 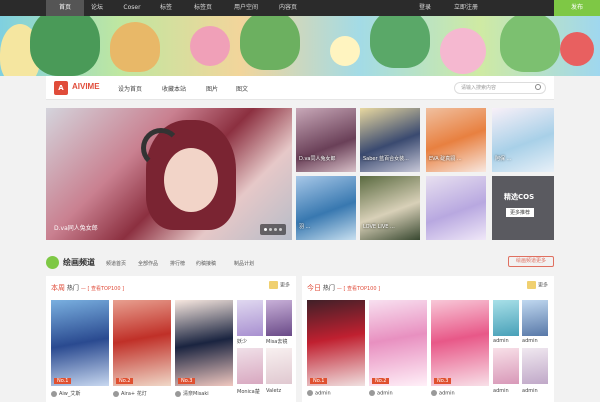 I want to click on panel-heading: 本周 热门 — [ 查看TOP100 ], so click(x=87, y=288).